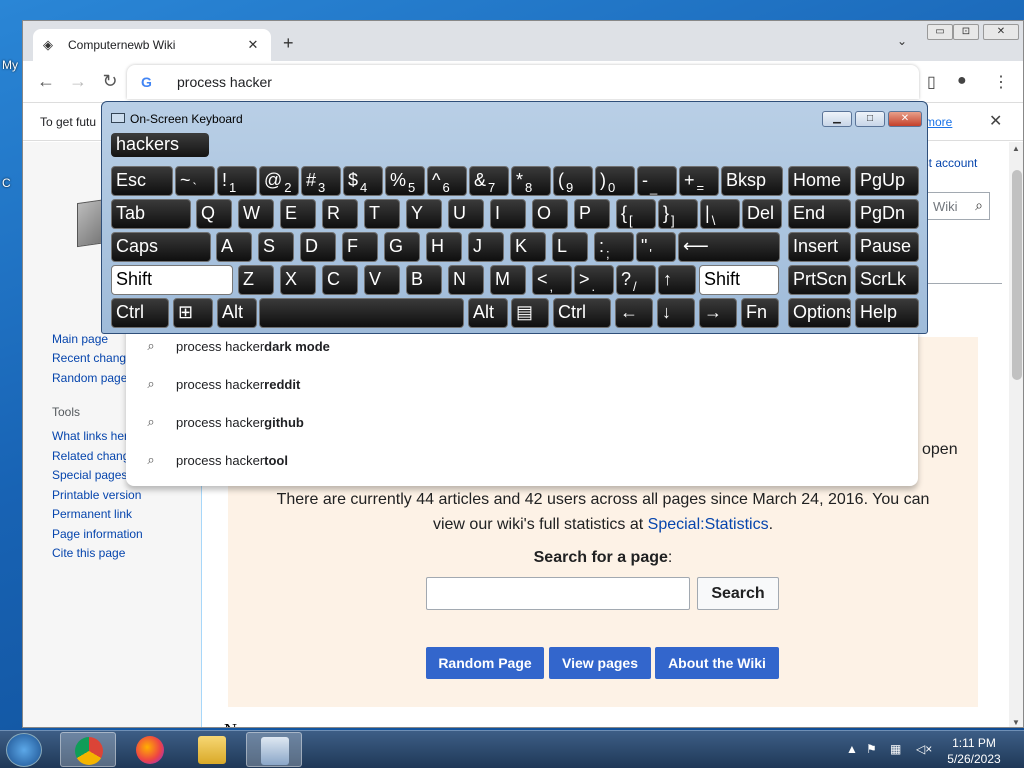 Image resolution: width=1024 pixels, height=768 pixels. What do you see at coordinates (887, 247) in the screenshot?
I see `osk-key: Pause` at bounding box center [887, 247].